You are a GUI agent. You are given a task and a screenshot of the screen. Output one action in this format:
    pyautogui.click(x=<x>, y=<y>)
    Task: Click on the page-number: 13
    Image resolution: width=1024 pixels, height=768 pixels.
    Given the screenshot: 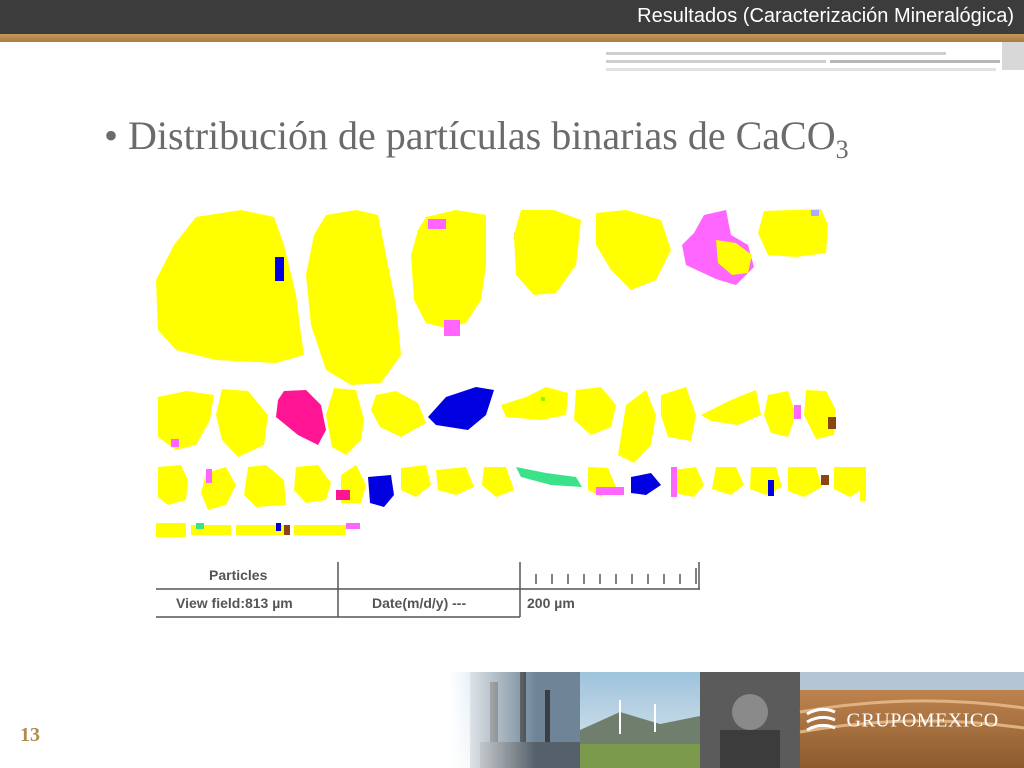 What is the action you would take?
    pyautogui.click(x=30, y=735)
    